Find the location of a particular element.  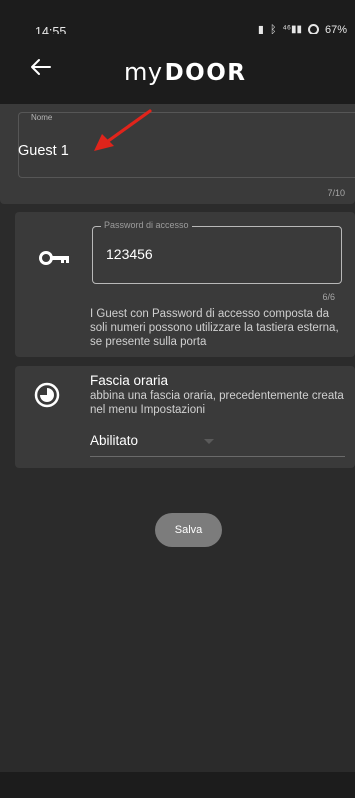

annotation-arrow-icon is located at coordinates (123, 130).